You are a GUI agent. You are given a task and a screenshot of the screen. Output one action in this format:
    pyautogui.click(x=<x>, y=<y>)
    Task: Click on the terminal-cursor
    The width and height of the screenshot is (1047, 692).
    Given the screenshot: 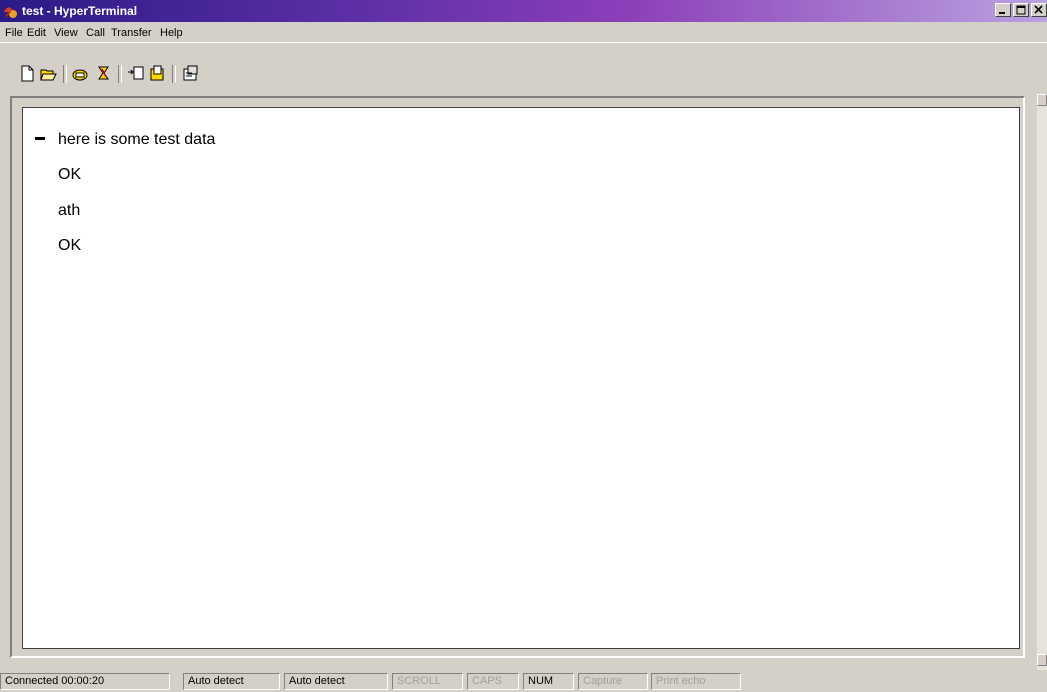 What is the action you would take?
    pyautogui.click(x=40, y=138)
    